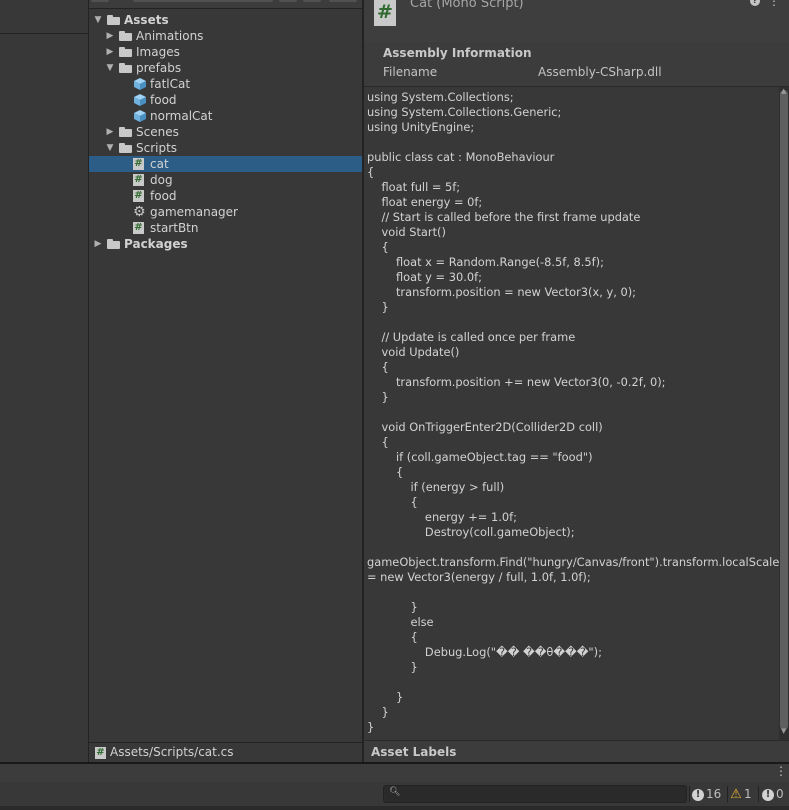 Image resolution: width=789 pixels, height=810 pixels. I want to click on tree-item-label: dog, so click(161, 180).